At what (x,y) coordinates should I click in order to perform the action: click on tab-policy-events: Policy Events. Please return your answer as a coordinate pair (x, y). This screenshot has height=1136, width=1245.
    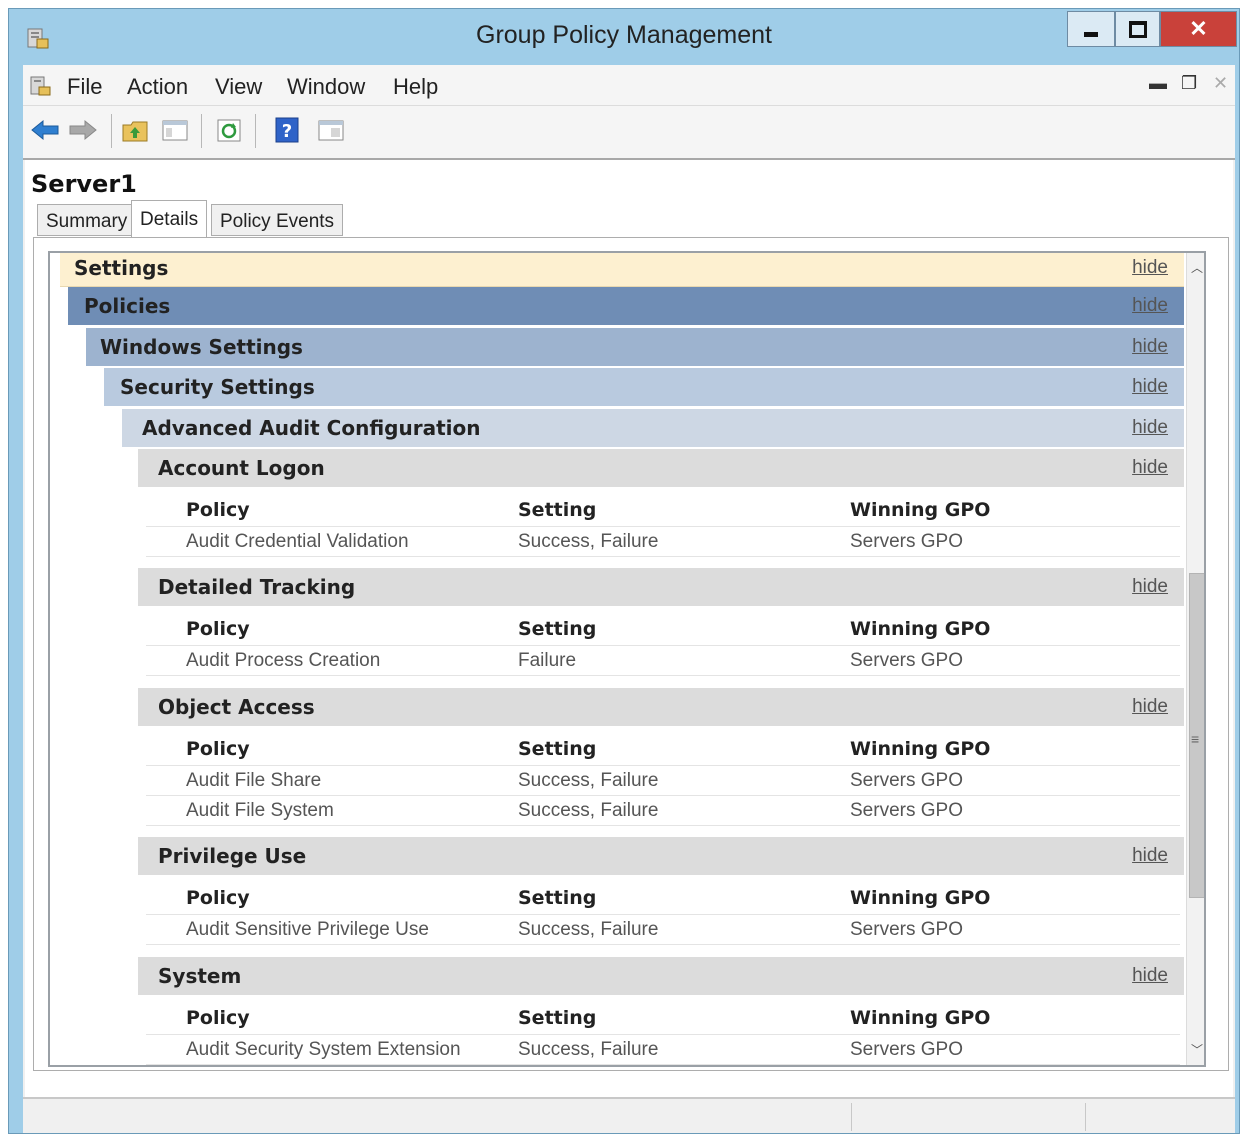
    Looking at the image, I should click on (277, 220).